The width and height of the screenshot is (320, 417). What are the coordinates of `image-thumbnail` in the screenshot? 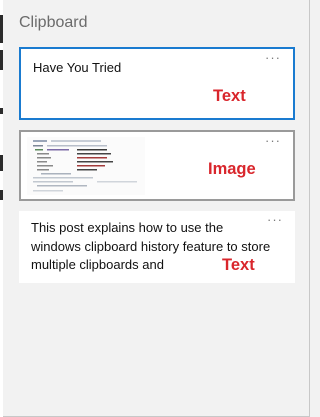 It's located at (86, 166).